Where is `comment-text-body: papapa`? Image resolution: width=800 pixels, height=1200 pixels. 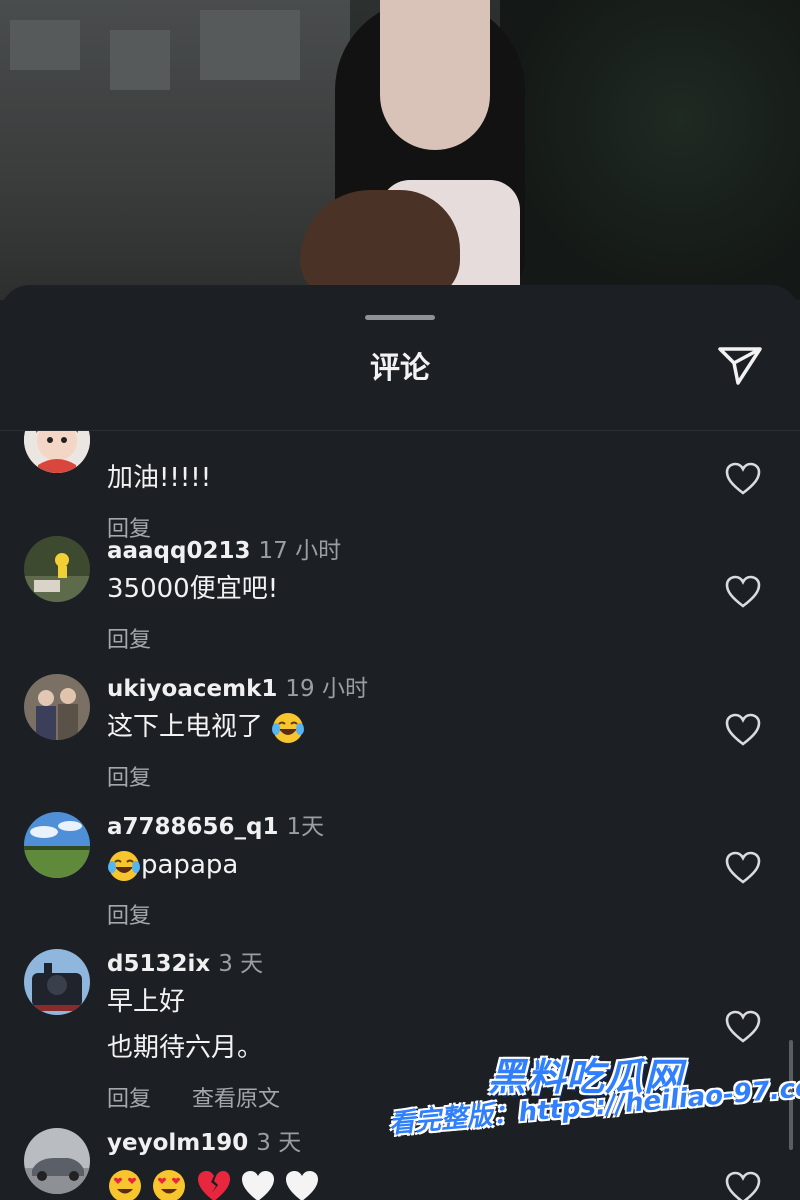 comment-text-body: papapa is located at coordinates (190, 865).